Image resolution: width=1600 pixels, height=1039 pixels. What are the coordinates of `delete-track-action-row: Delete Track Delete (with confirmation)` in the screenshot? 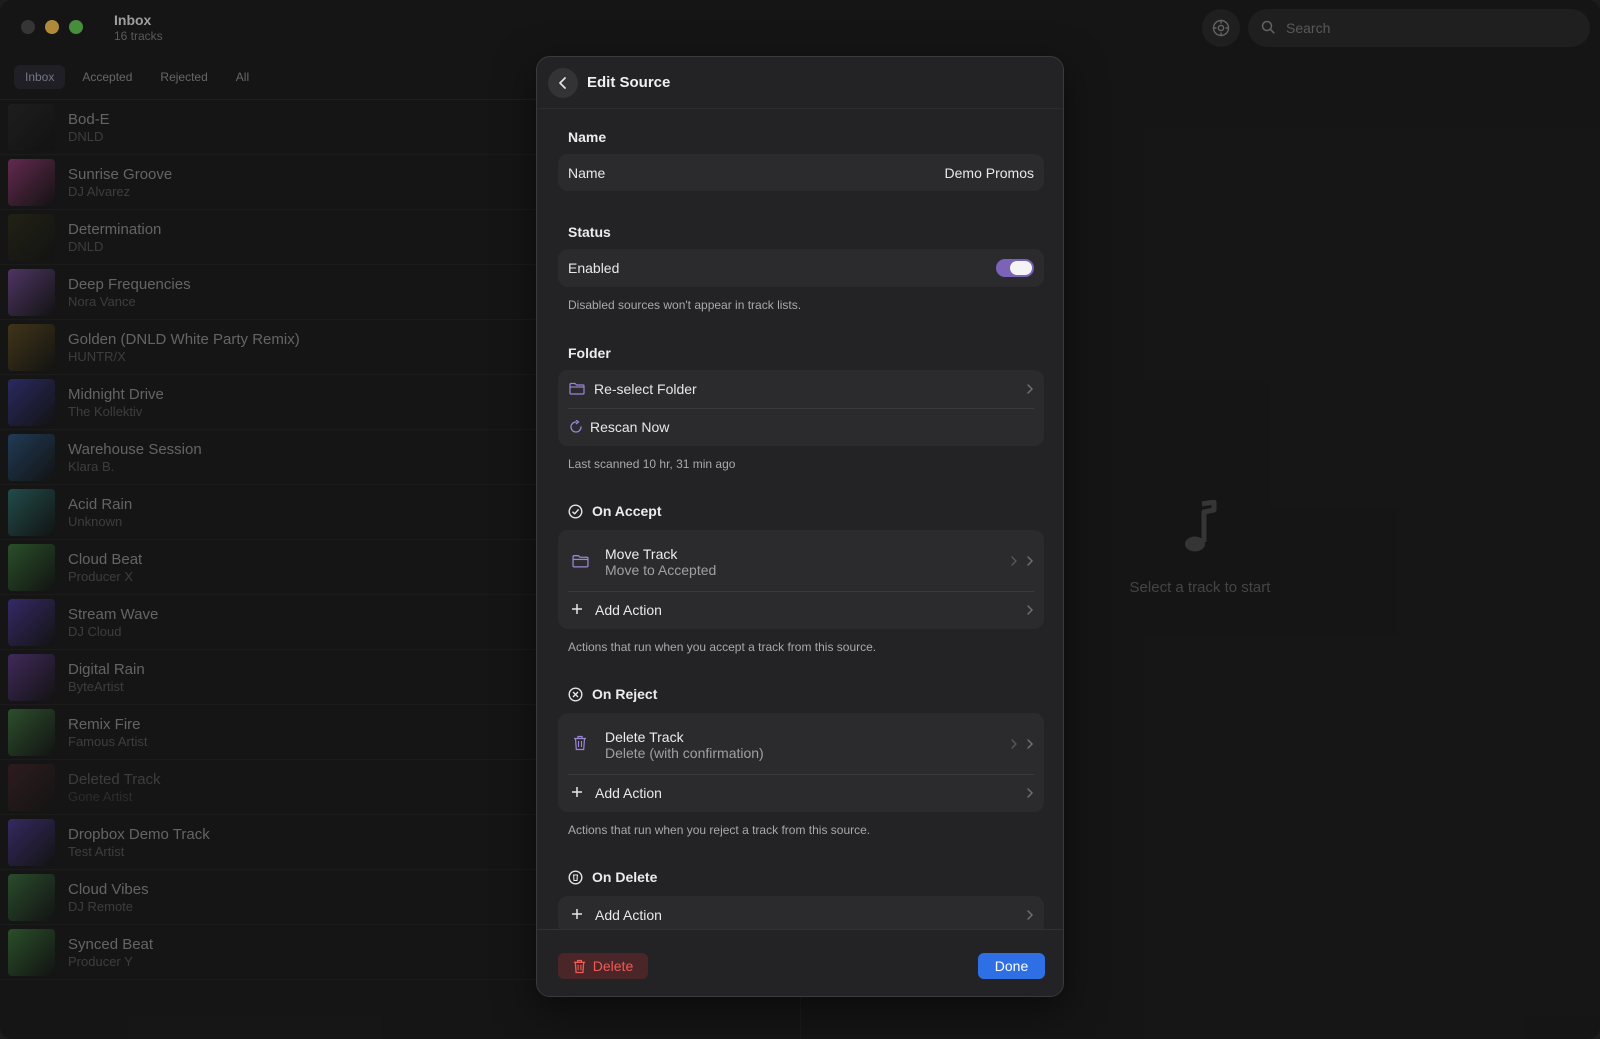 It's located at (801, 743).